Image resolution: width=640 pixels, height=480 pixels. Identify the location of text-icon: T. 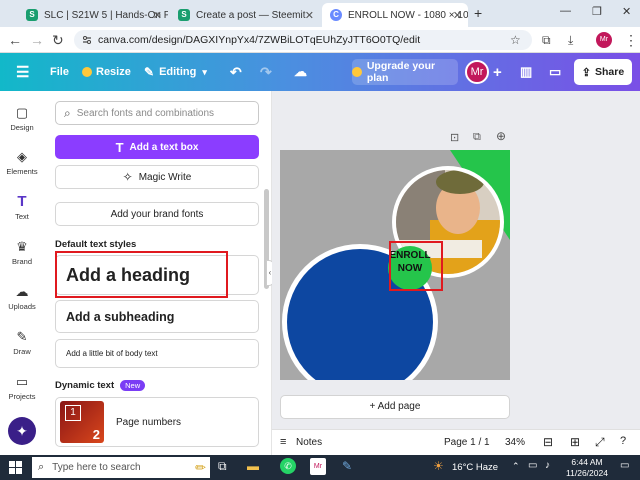
(22, 201).